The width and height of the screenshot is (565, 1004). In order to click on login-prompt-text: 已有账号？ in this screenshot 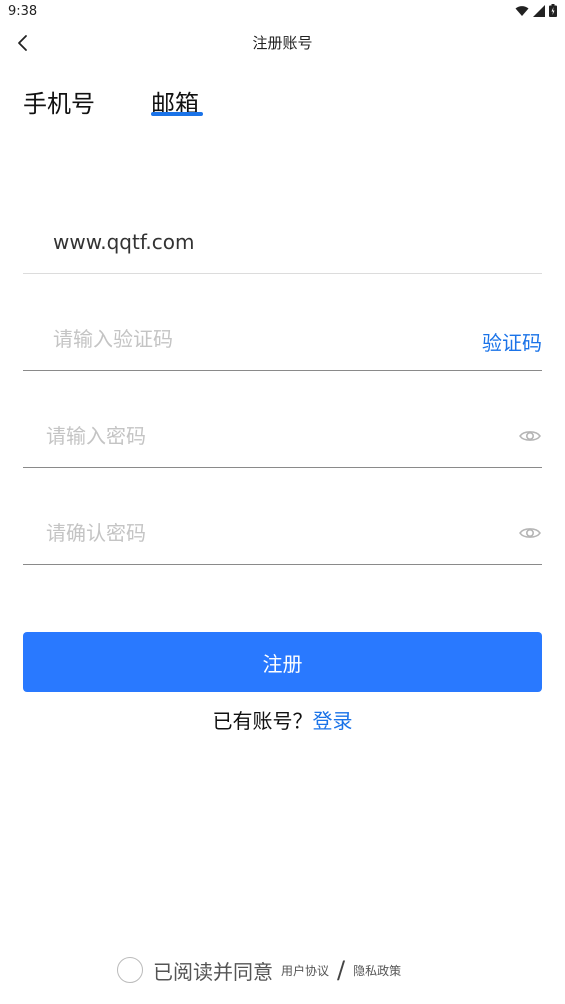, I will do `click(262, 721)`.